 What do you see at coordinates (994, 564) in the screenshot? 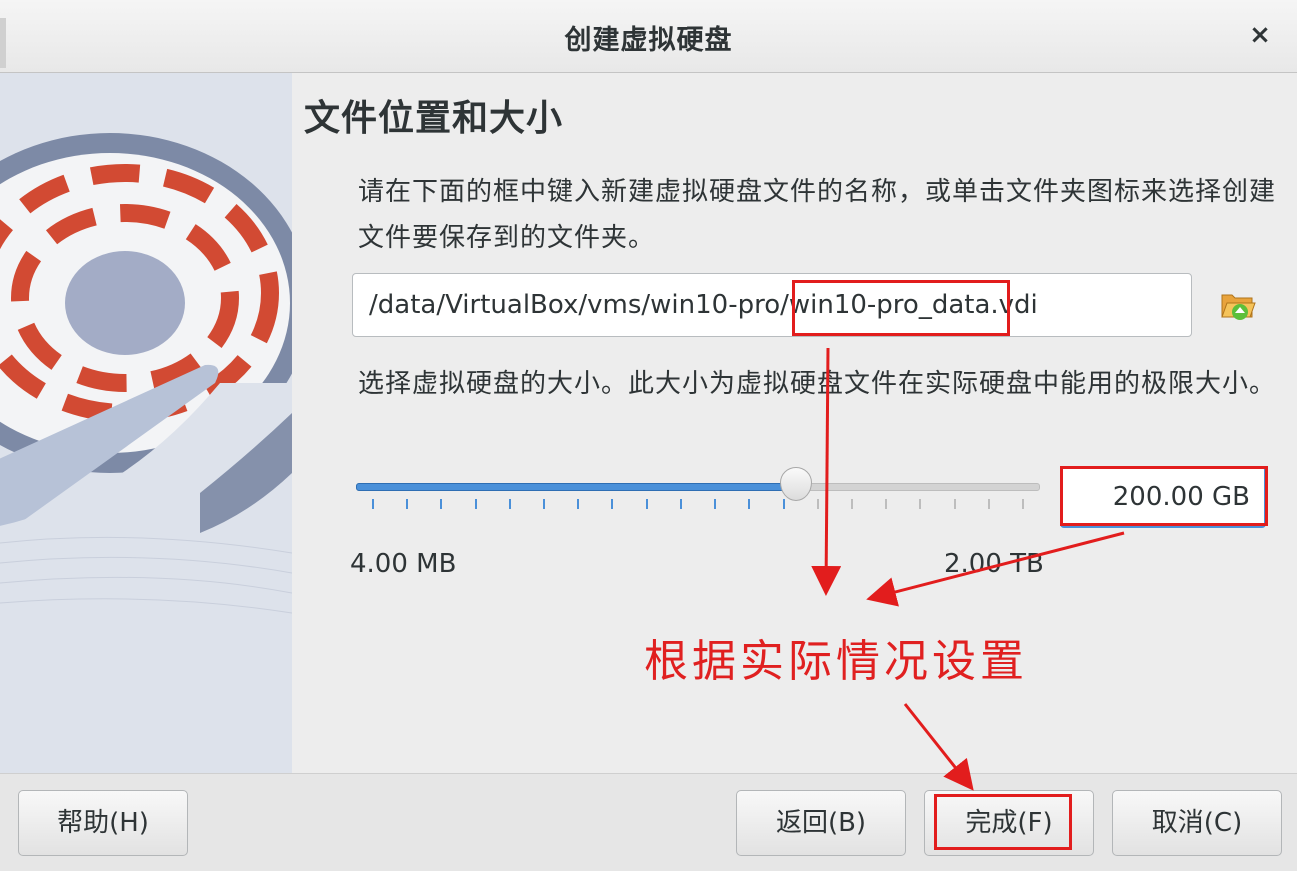
I see `size-max-label: 2.00 TB` at bounding box center [994, 564].